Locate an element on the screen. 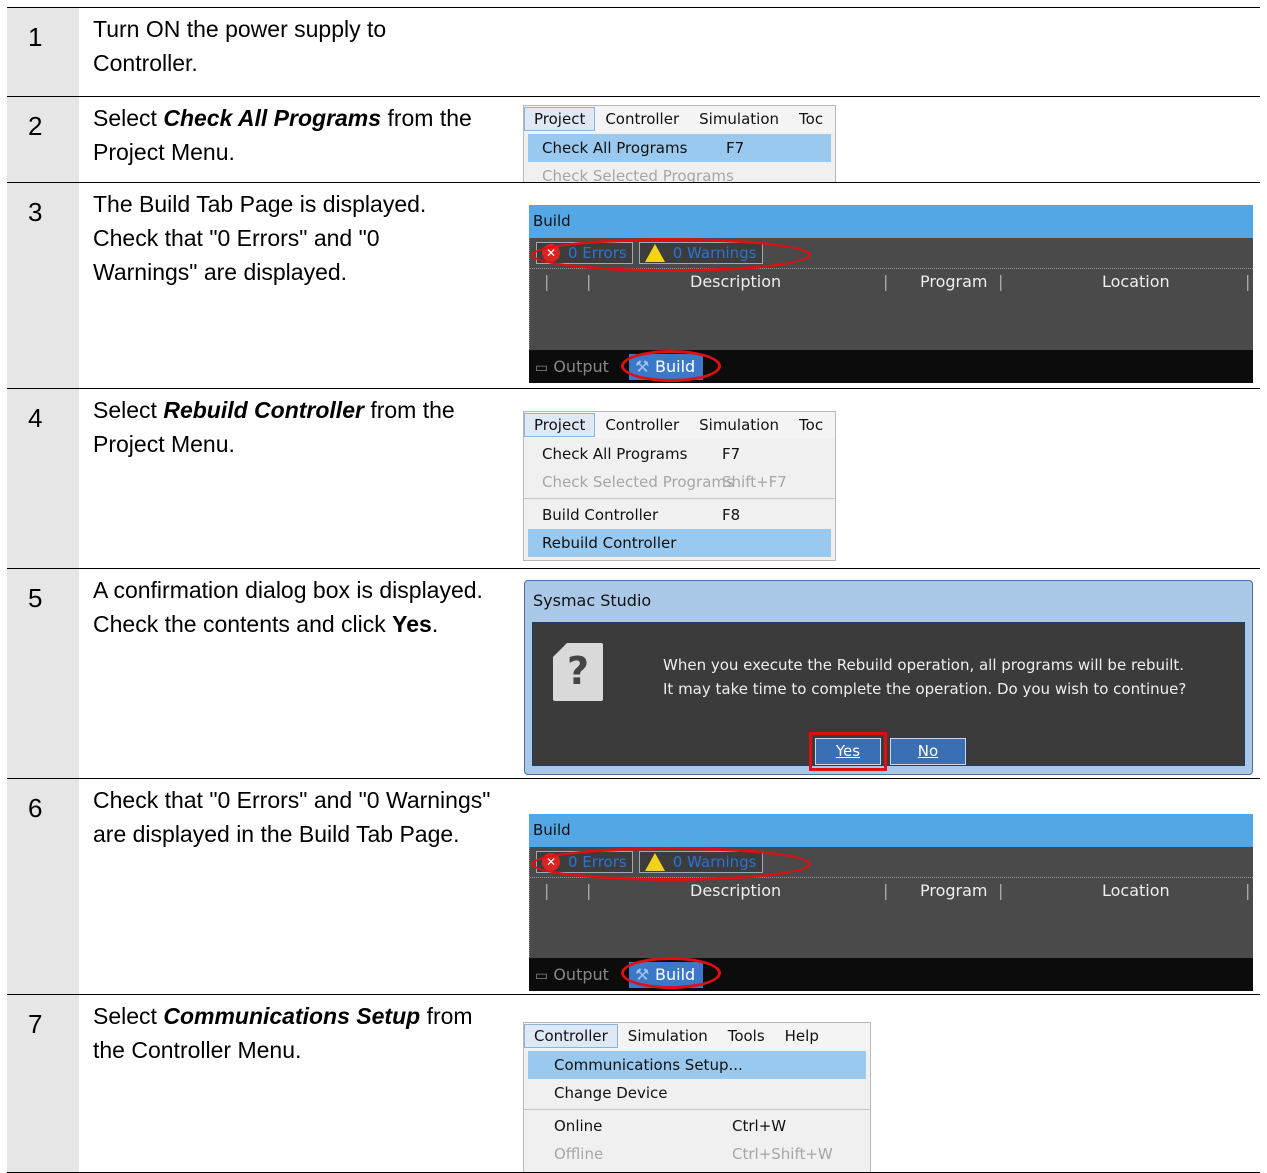 The width and height of the screenshot is (1267, 1173). menu-tools: Tools is located at coordinates (746, 1036).